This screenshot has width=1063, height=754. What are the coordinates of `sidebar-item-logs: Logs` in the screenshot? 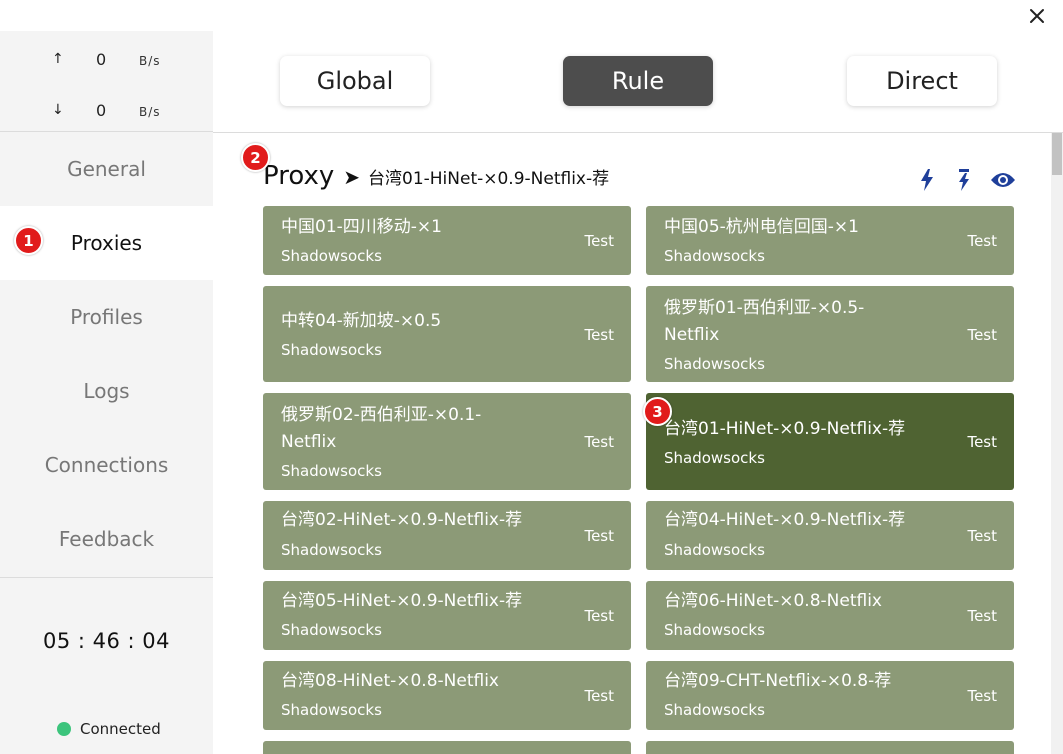 It's located at (106, 391).